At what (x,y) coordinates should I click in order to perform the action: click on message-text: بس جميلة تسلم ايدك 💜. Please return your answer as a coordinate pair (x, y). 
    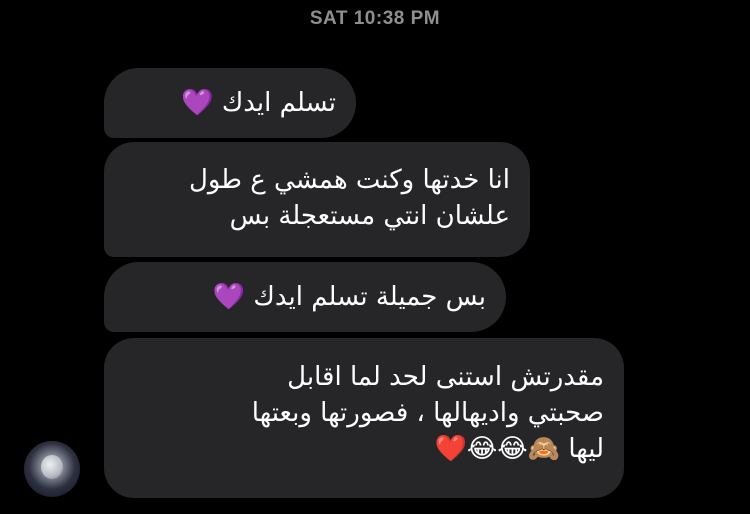
    Looking at the image, I should click on (349, 297).